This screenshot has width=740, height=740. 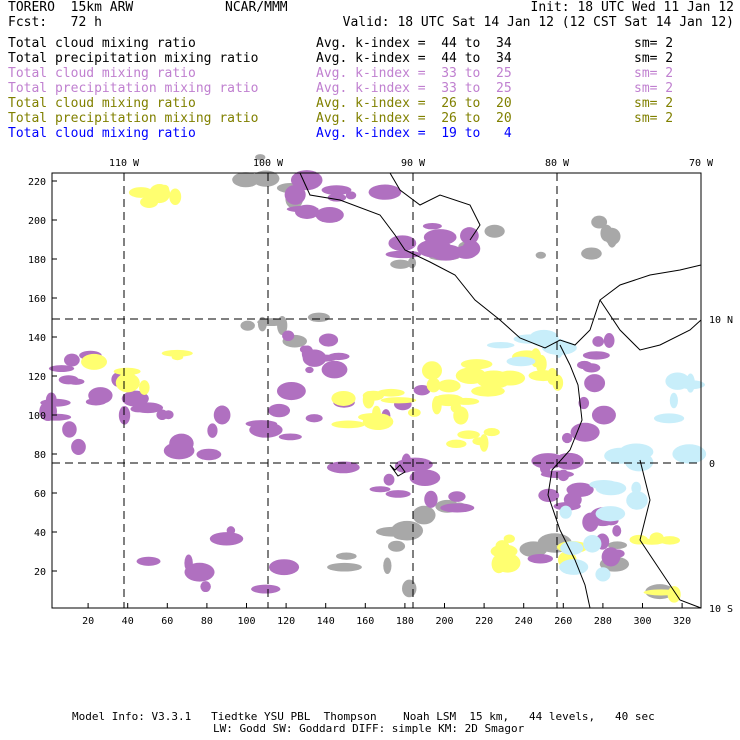 I want to click on x-tick-label: 100, so click(x=246, y=621).